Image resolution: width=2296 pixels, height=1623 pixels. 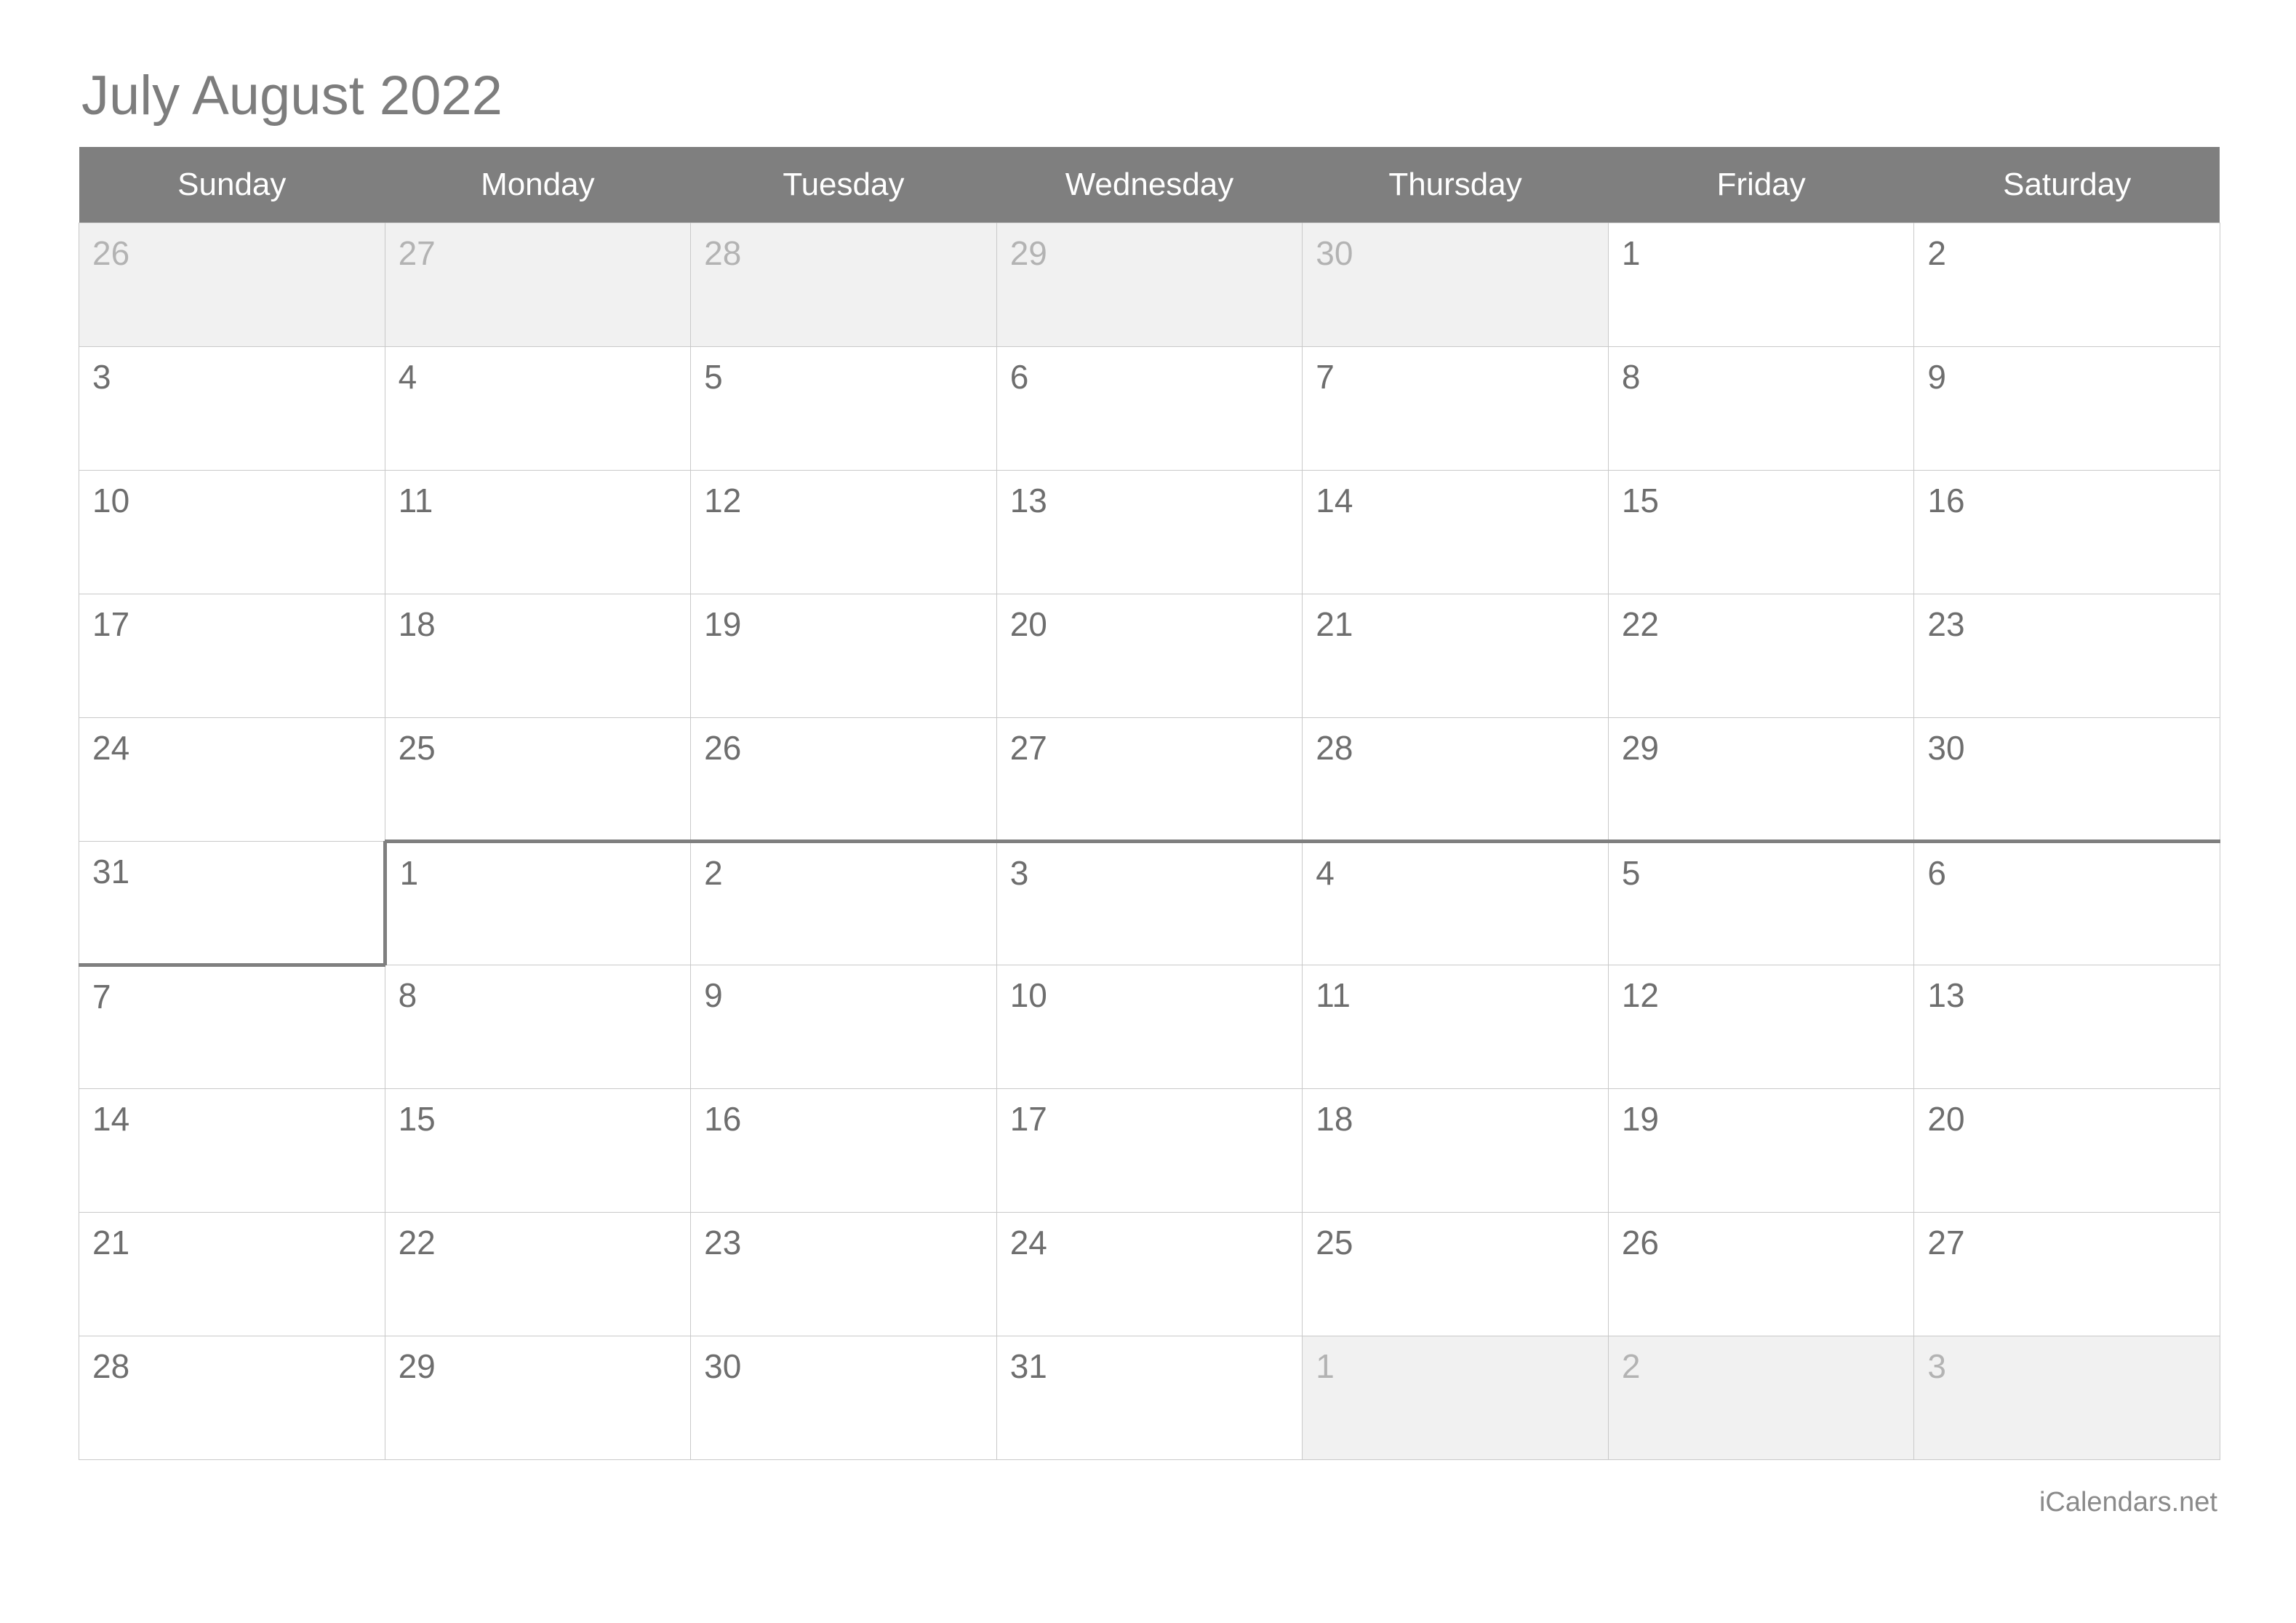 What do you see at coordinates (111, 1242) in the screenshot?
I see `day-number: 21` at bounding box center [111, 1242].